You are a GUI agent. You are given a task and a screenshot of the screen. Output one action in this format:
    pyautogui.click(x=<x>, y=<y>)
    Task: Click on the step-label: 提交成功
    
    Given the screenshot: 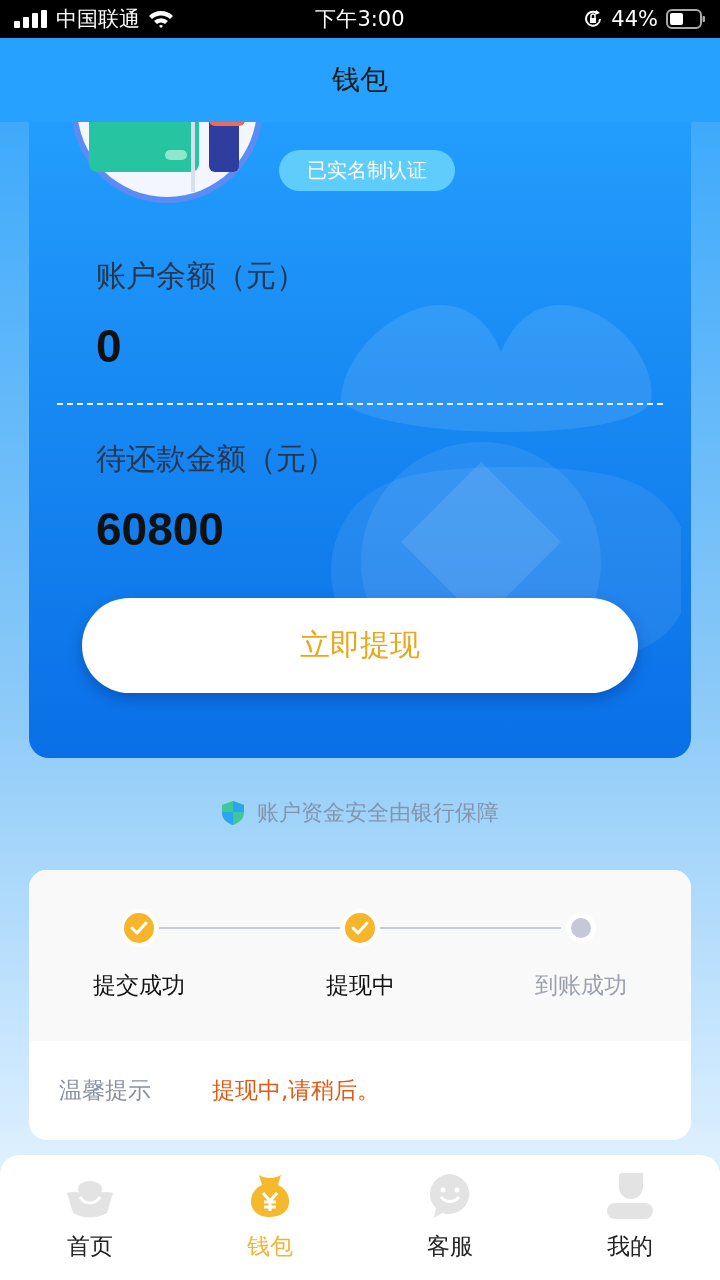 What is the action you would take?
    pyautogui.click(x=139, y=985)
    